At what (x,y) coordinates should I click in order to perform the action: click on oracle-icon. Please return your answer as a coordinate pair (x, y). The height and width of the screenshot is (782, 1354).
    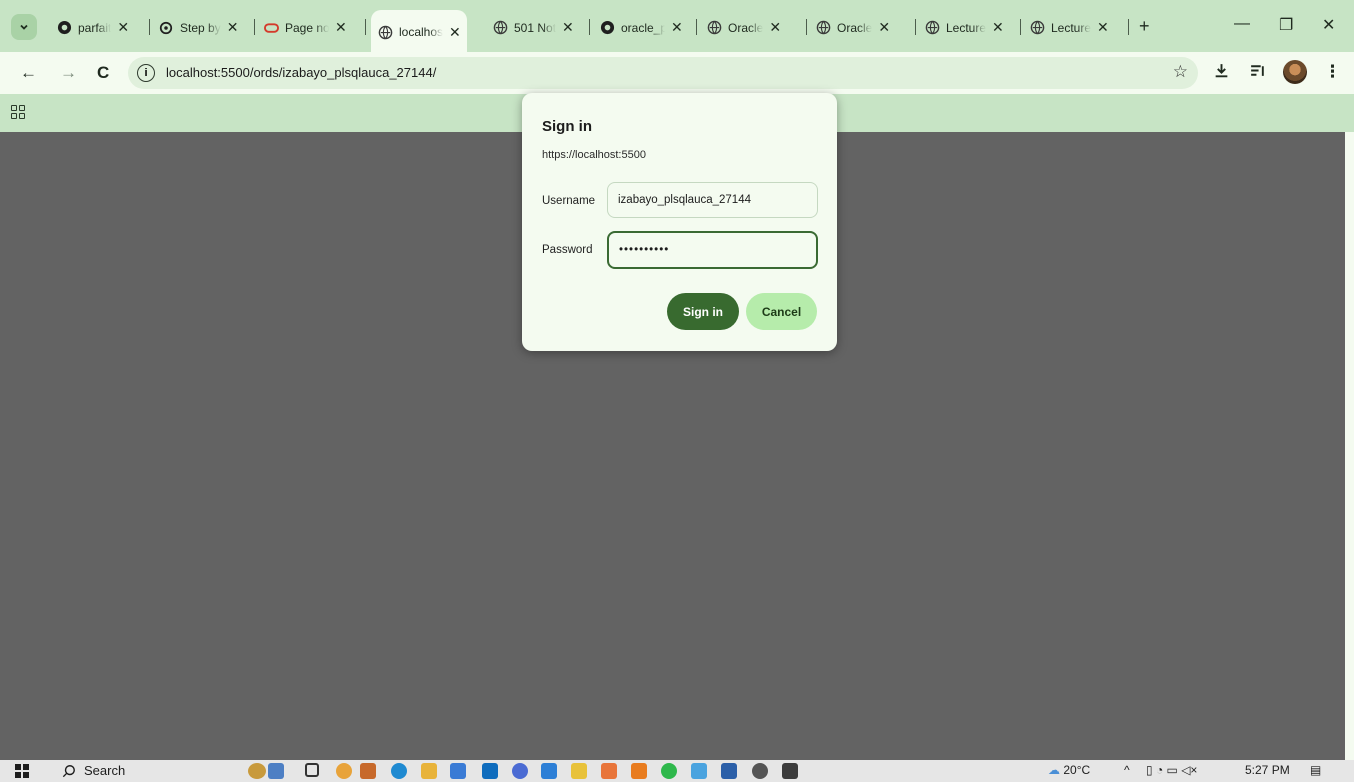
    Looking at the image, I should click on (271, 28).